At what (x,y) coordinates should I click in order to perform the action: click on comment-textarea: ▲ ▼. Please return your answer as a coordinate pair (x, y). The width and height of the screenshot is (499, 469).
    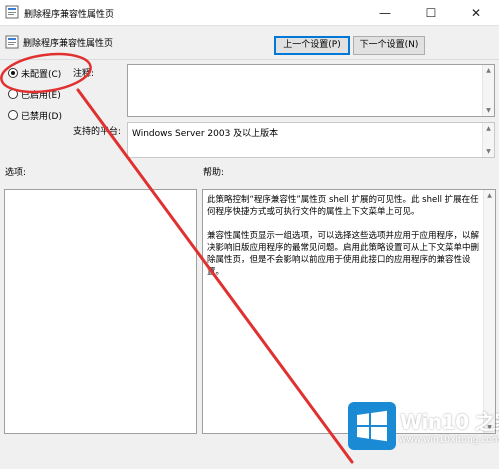
    Looking at the image, I should click on (311, 90).